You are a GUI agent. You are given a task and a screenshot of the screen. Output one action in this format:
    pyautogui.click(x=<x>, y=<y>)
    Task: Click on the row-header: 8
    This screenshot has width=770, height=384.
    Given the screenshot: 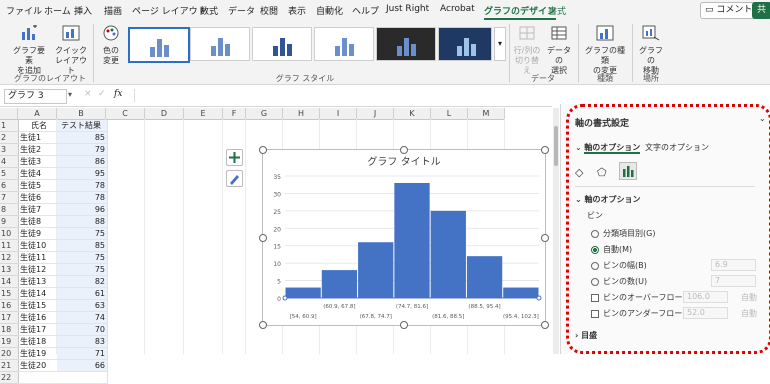 What is the action you would take?
    pyautogui.click(x=9, y=210)
    